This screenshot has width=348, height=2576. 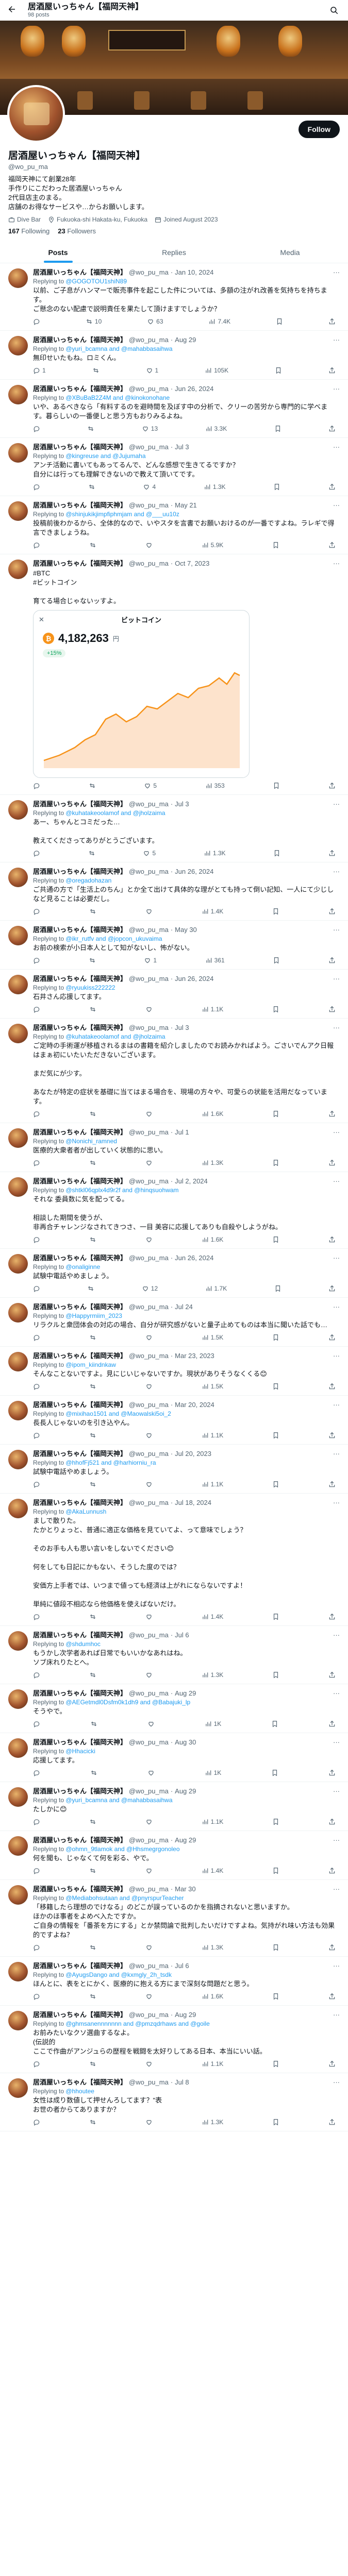 I want to click on replying-handles: @kuhatakeoolamof and @jholzaima, so click(x=115, y=813).